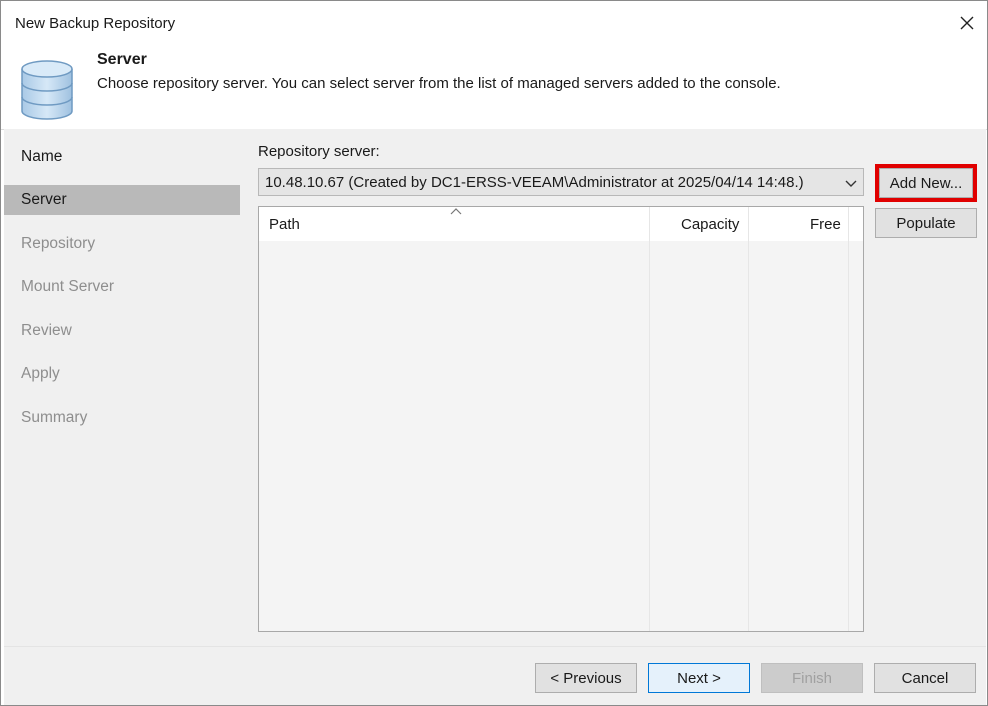 This screenshot has width=988, height=706. Describe the element at coordinates (825, 224) in the screenshot. I see `column-free: Free` at that location.